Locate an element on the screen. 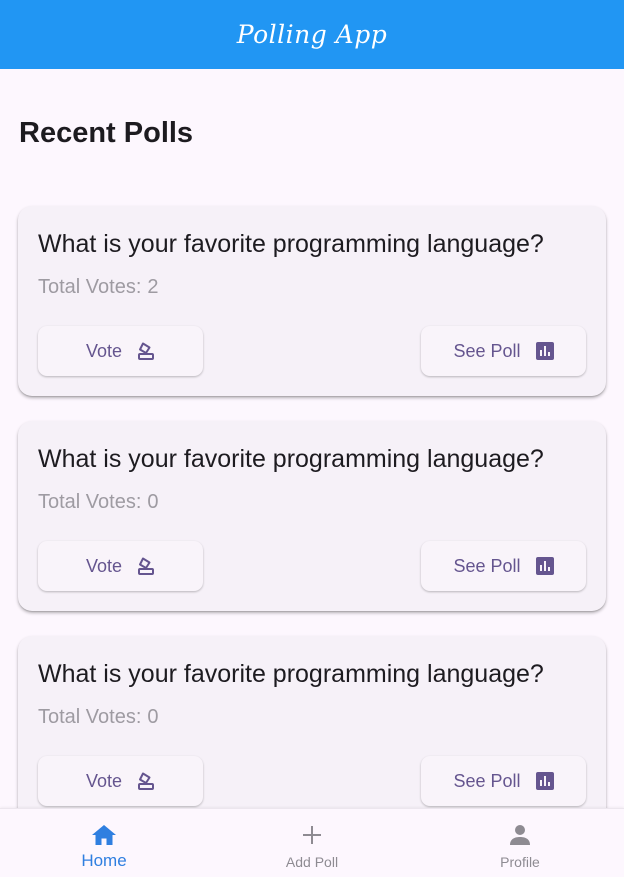 Image resolution: width=624 pixels, height=877 pixels. nav-item-home: Home is located at coordinates (104, 843).